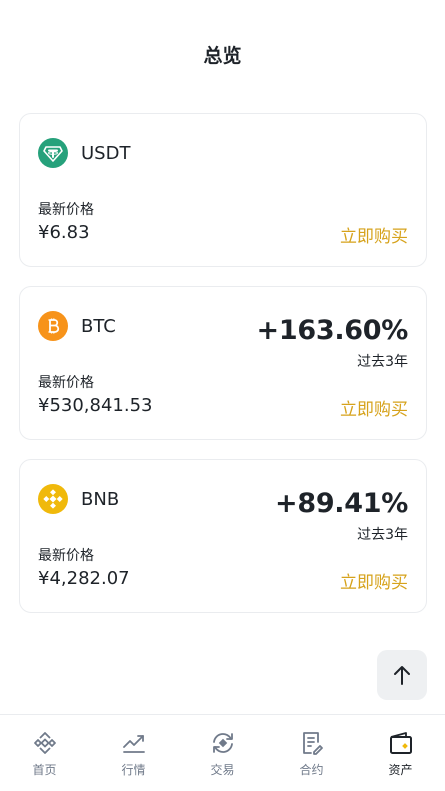 The height and width of the screenshot is (791, 445). Describe the element at coordinates (401, 743) in the screenshot. I see `wallet-icon` at that location.